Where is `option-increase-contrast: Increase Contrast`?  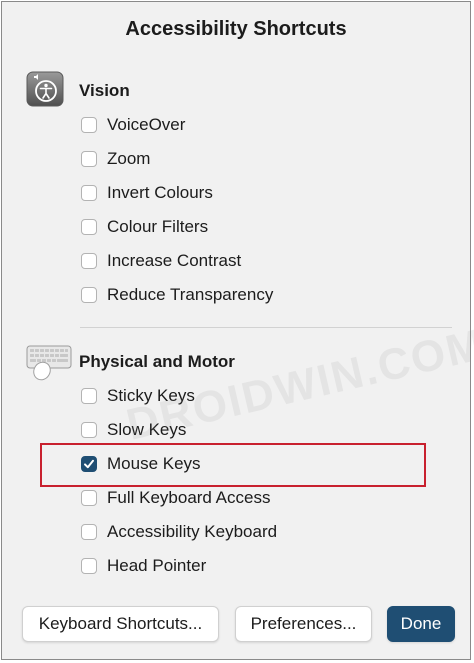 option-increase-contrast: Increase Contrast is located at coordinates (161, 261).